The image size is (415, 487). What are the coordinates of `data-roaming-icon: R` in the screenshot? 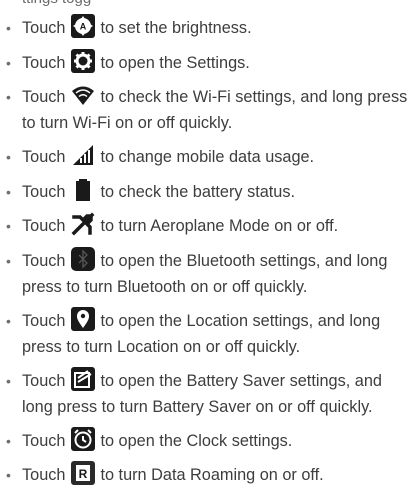 It's located at (83, 472).